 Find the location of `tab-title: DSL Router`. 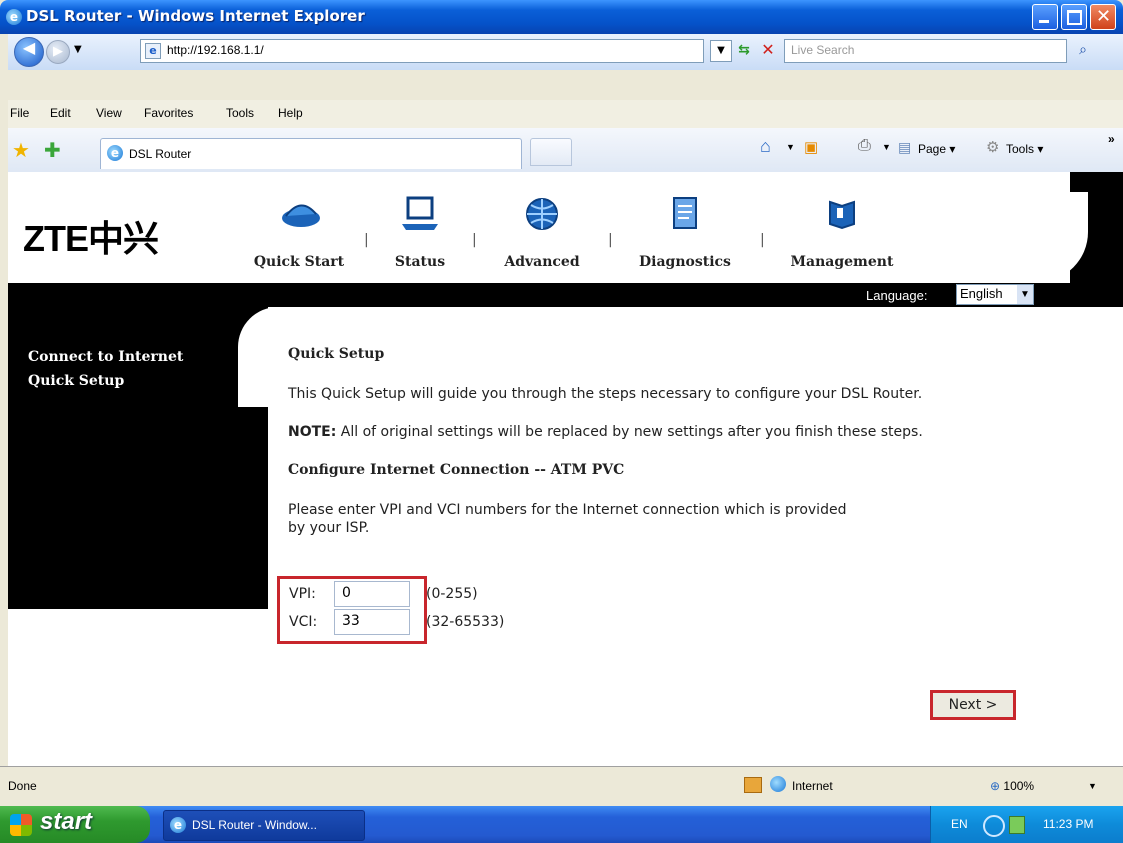

tab-title: DSL Router is located at coordinates (160, 154).